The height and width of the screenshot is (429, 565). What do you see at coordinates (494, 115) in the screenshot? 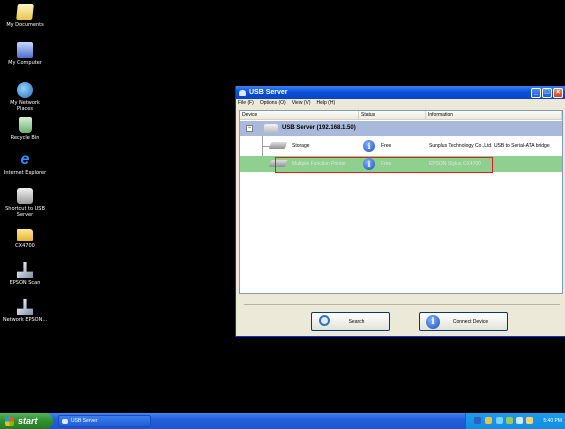
I see `column-header-information: Information` at bounding box center [494, 115].